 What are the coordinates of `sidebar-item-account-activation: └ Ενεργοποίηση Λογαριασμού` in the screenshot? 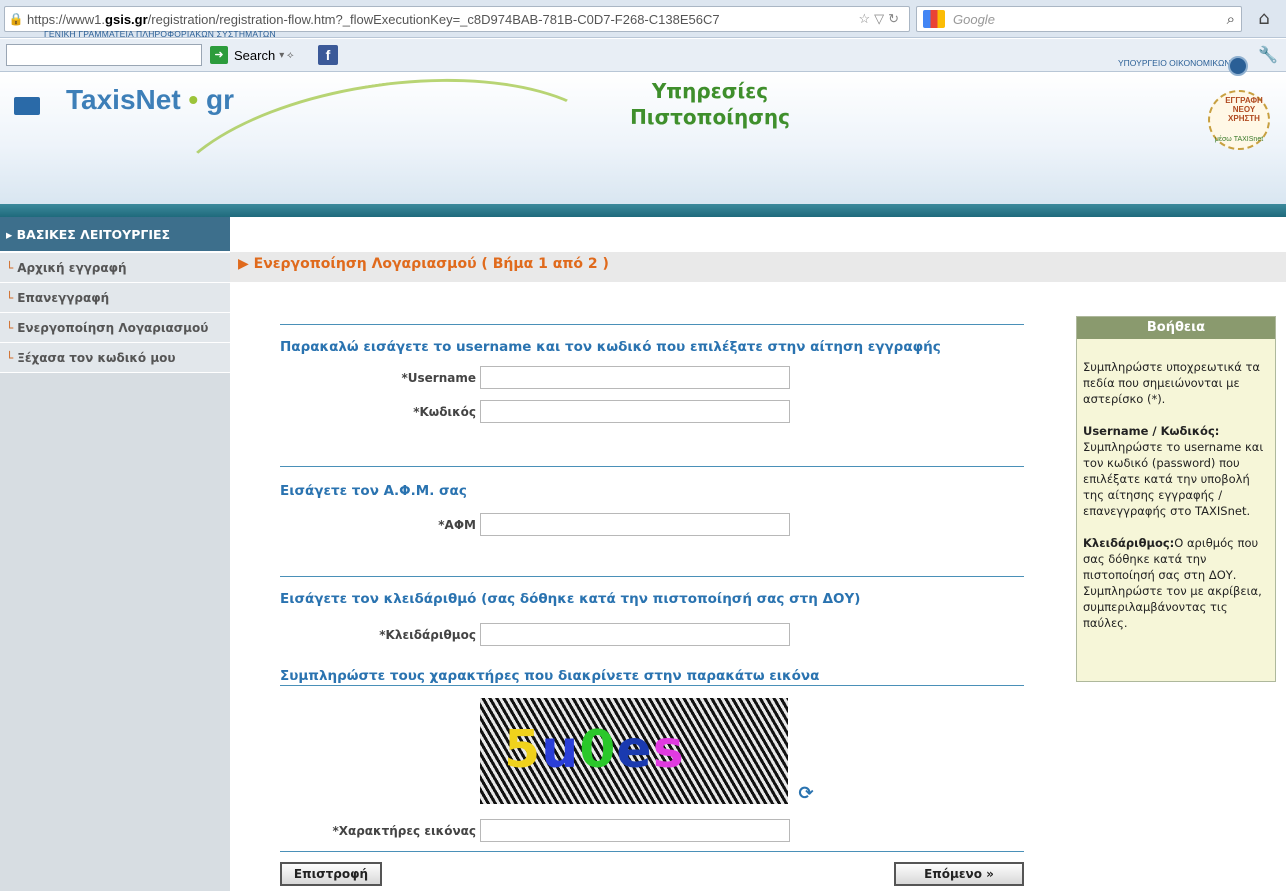 It's located at (115, 328).